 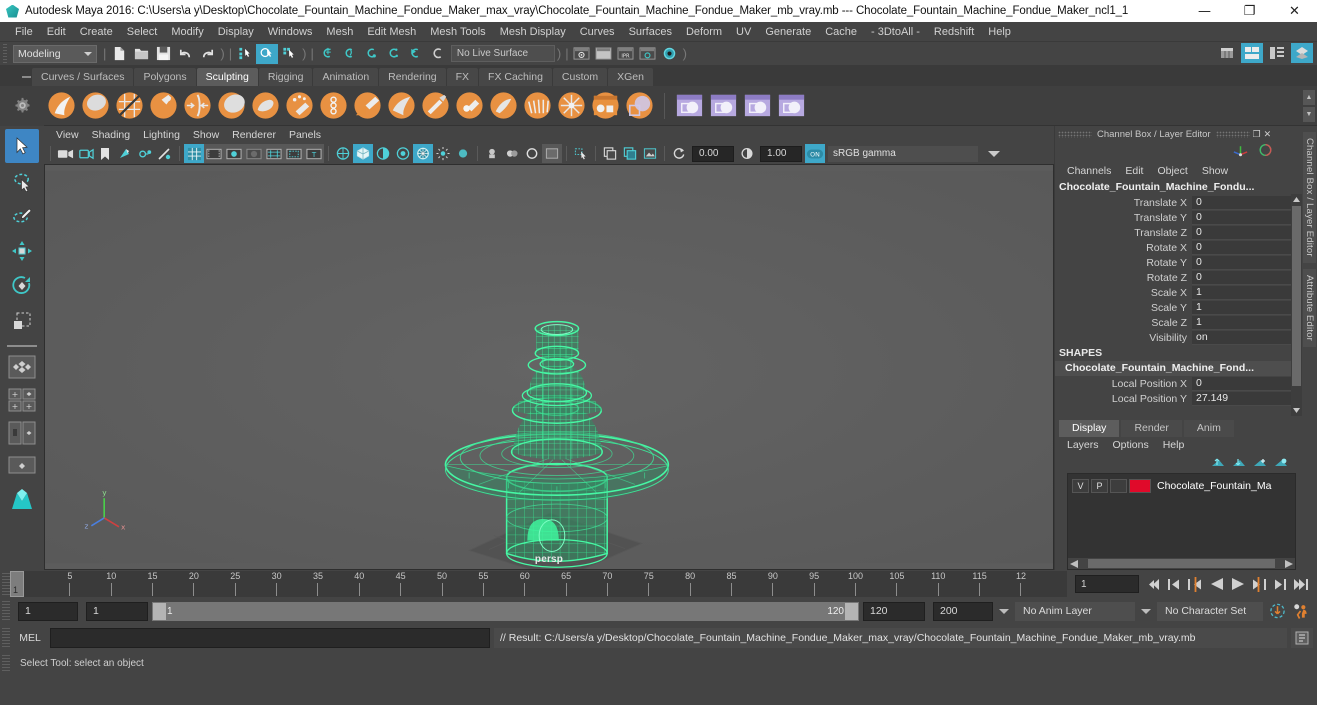 What do you see at coordinates (227, 77) in the screenshot?
I see `shelf-tab-sculpting: Sculpting` at bounding box center [227, 77].